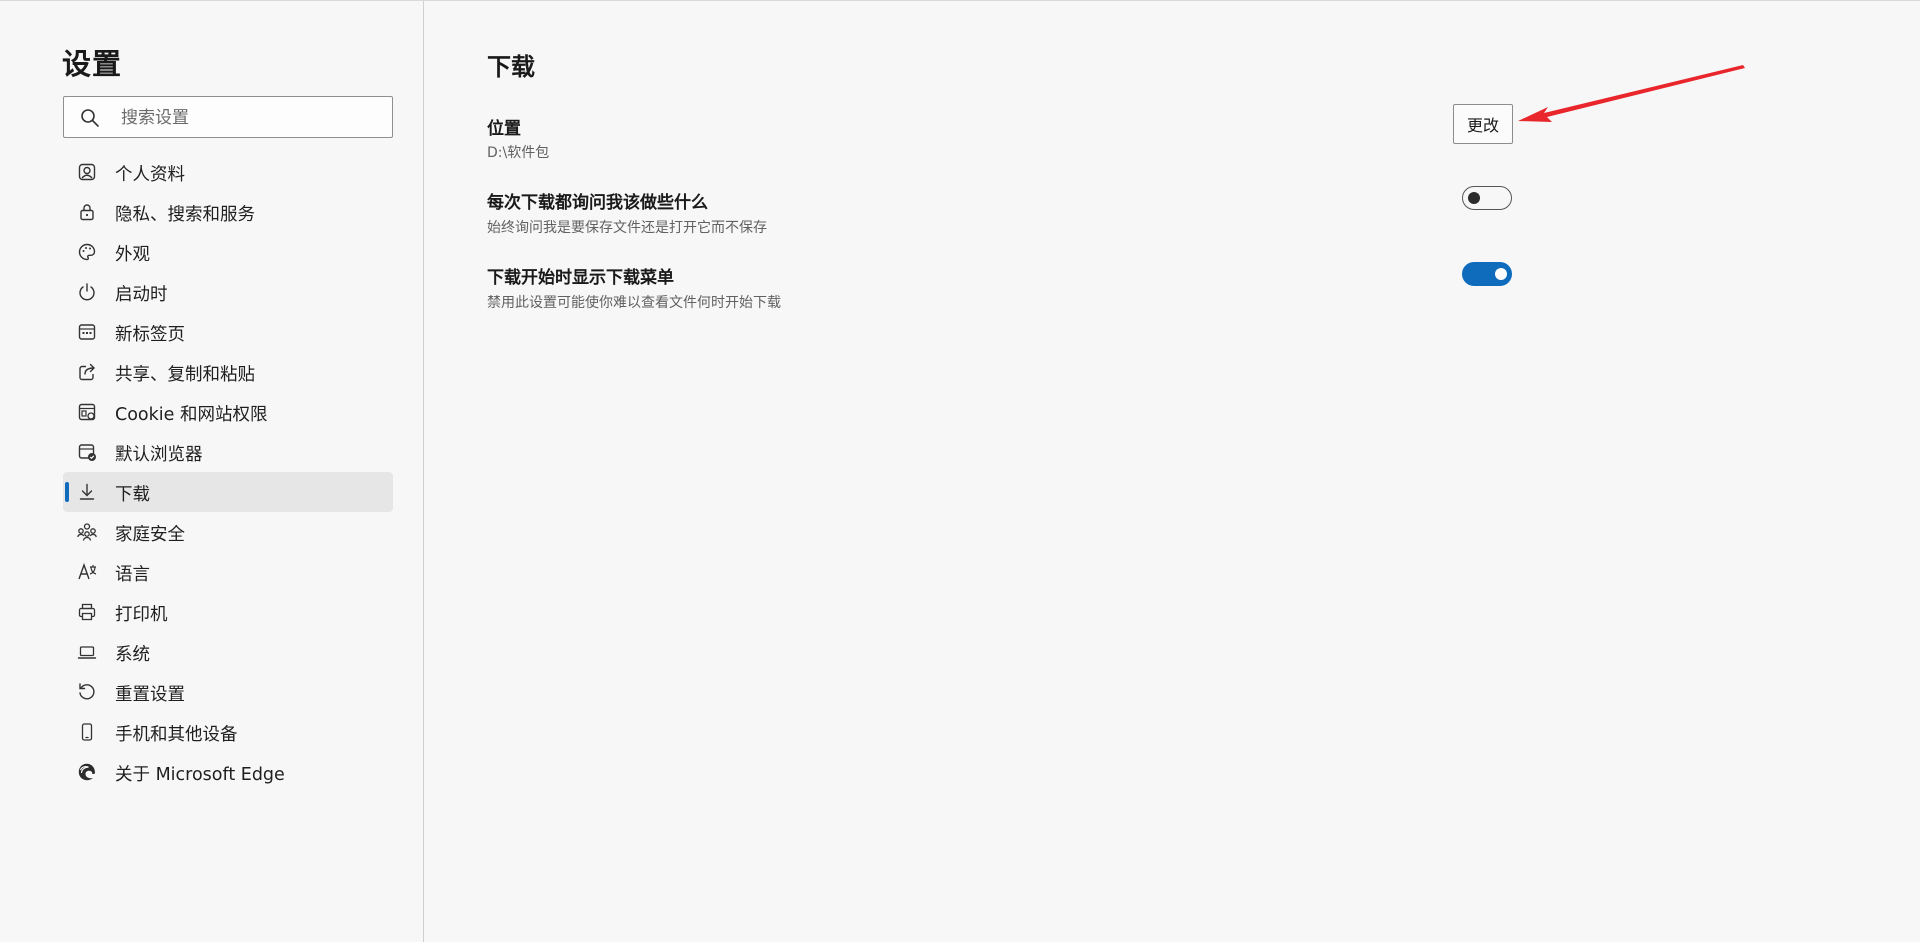 Image resolution: width=1920 pixels, height=942 pixels. I want to click on sidebar-item-label: 启动时, so click(141, 295).